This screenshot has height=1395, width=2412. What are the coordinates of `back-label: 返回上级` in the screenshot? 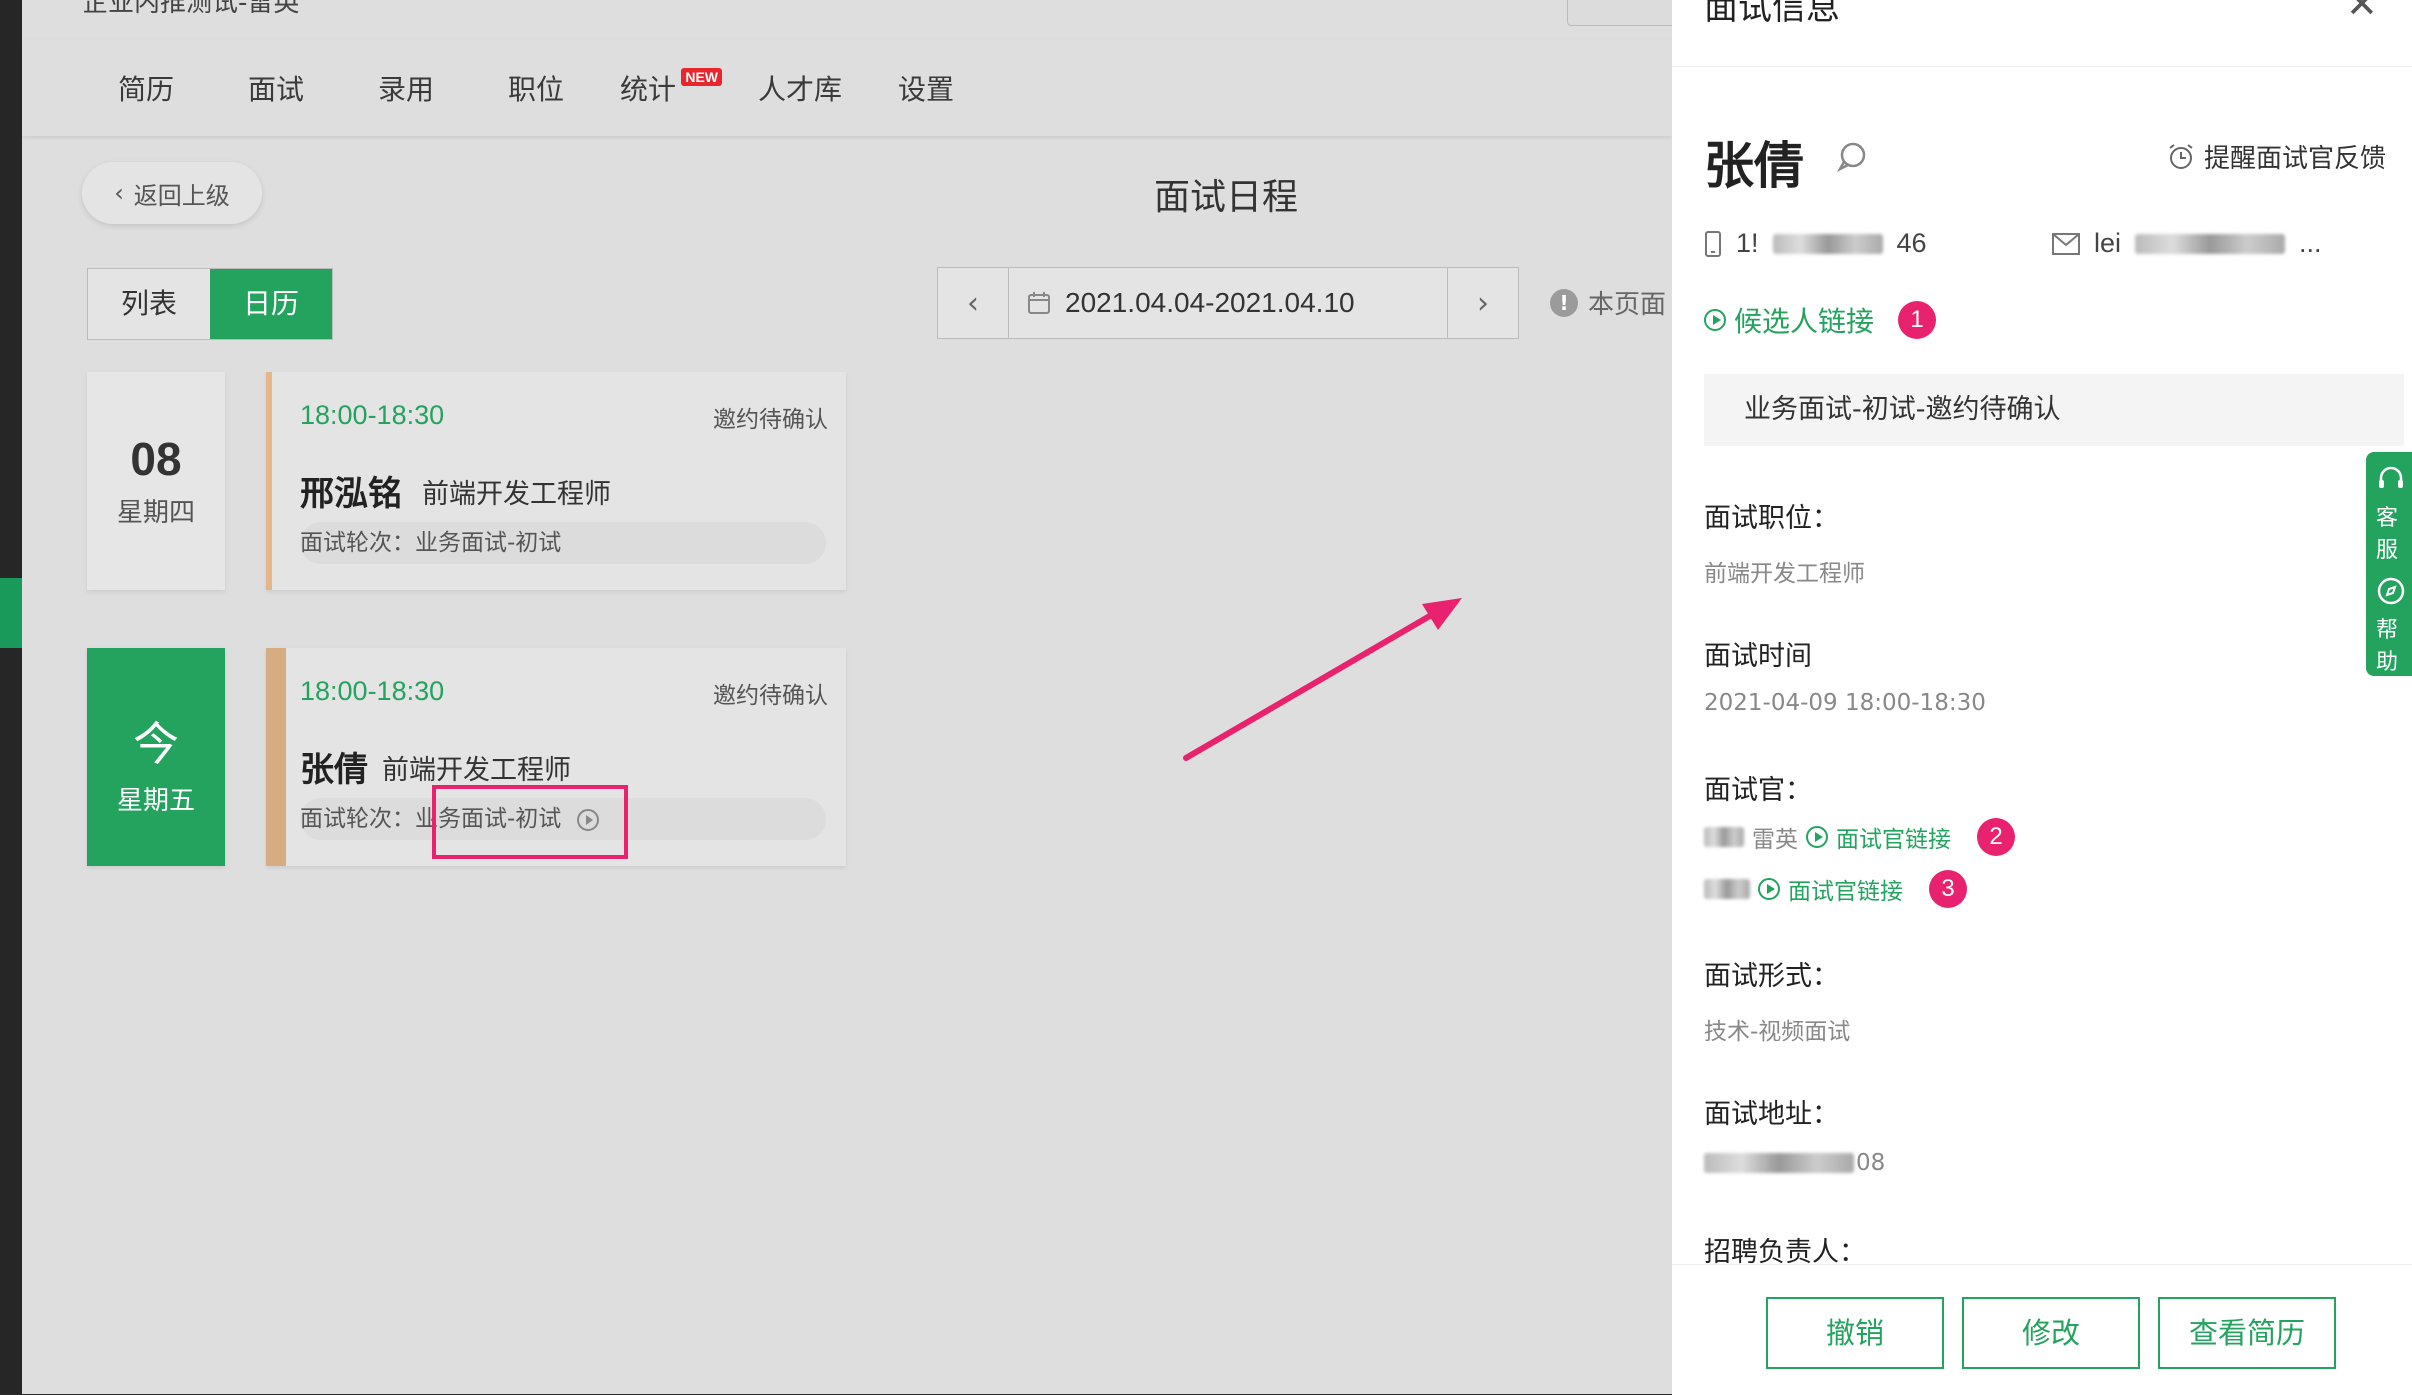 It's located at (181, 195).